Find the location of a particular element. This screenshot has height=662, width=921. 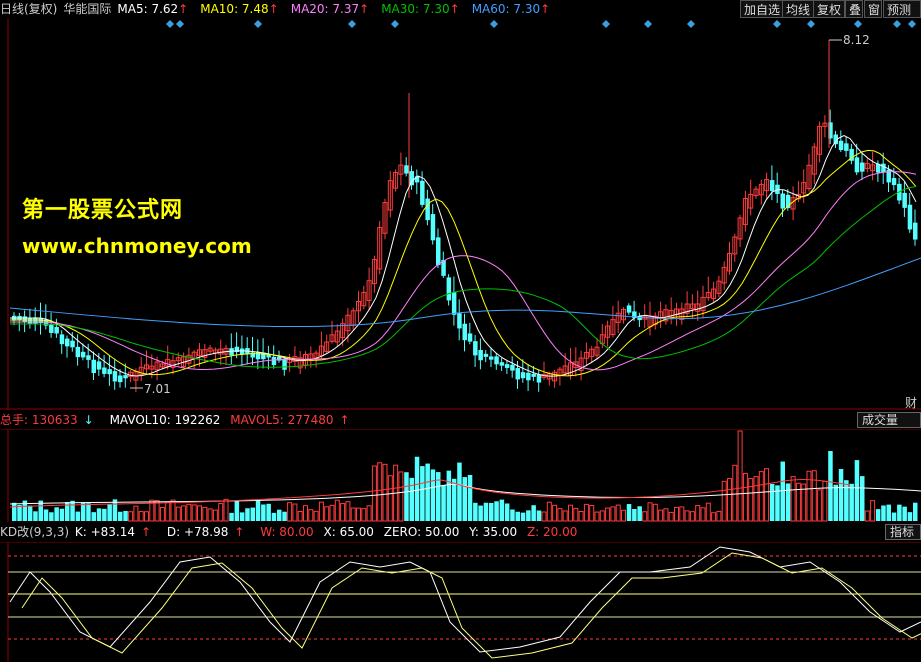

ma-legend-item: MA10: 7.48↑ is located at coordinates (239, 9).